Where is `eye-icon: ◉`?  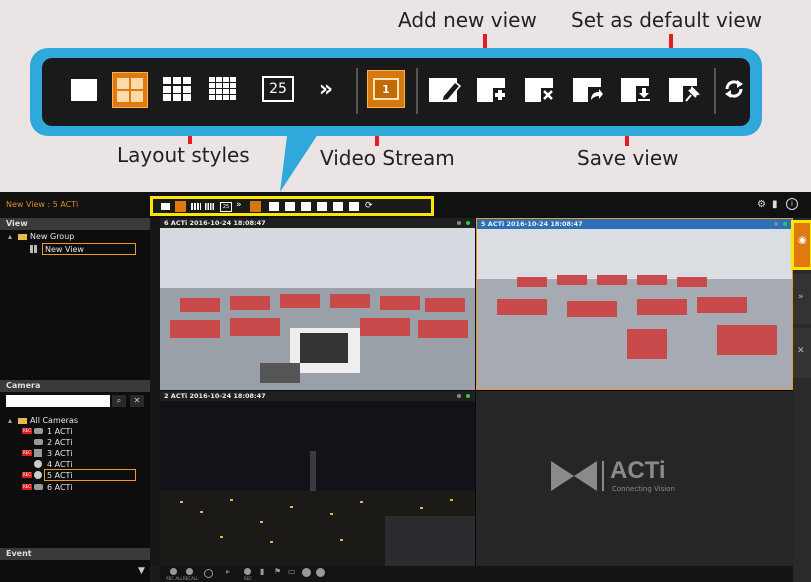 eye-icon: ◉ is located at coordinates (802, 240).